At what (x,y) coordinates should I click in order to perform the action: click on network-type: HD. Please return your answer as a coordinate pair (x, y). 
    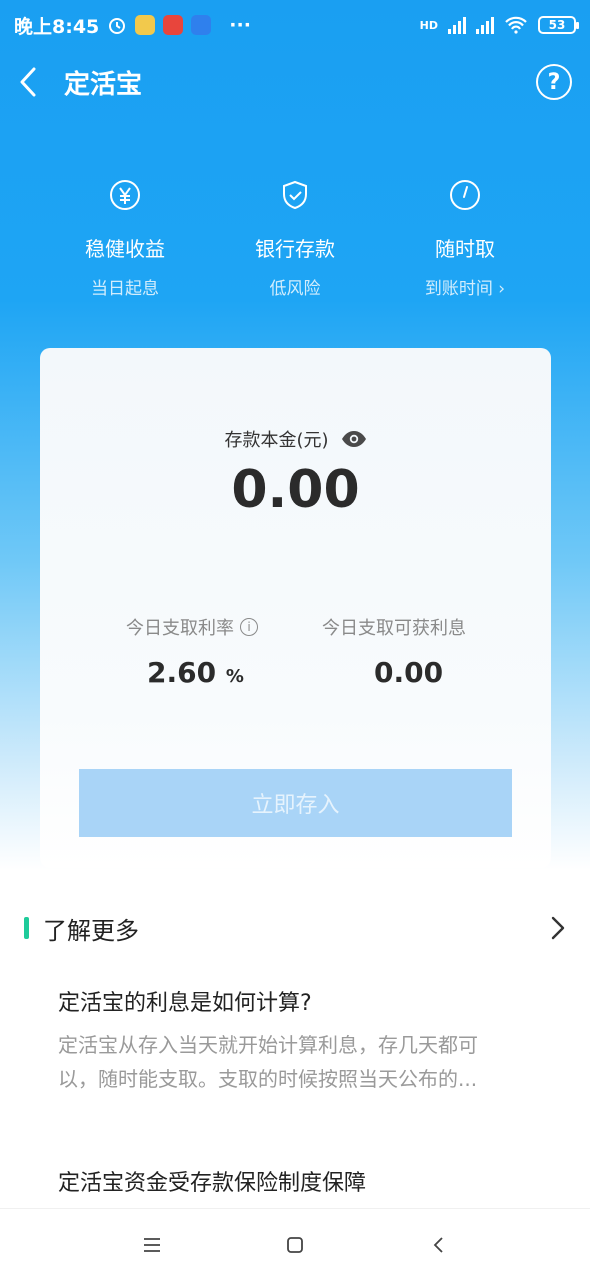
    Looking at the image, I should click on (428, 25).